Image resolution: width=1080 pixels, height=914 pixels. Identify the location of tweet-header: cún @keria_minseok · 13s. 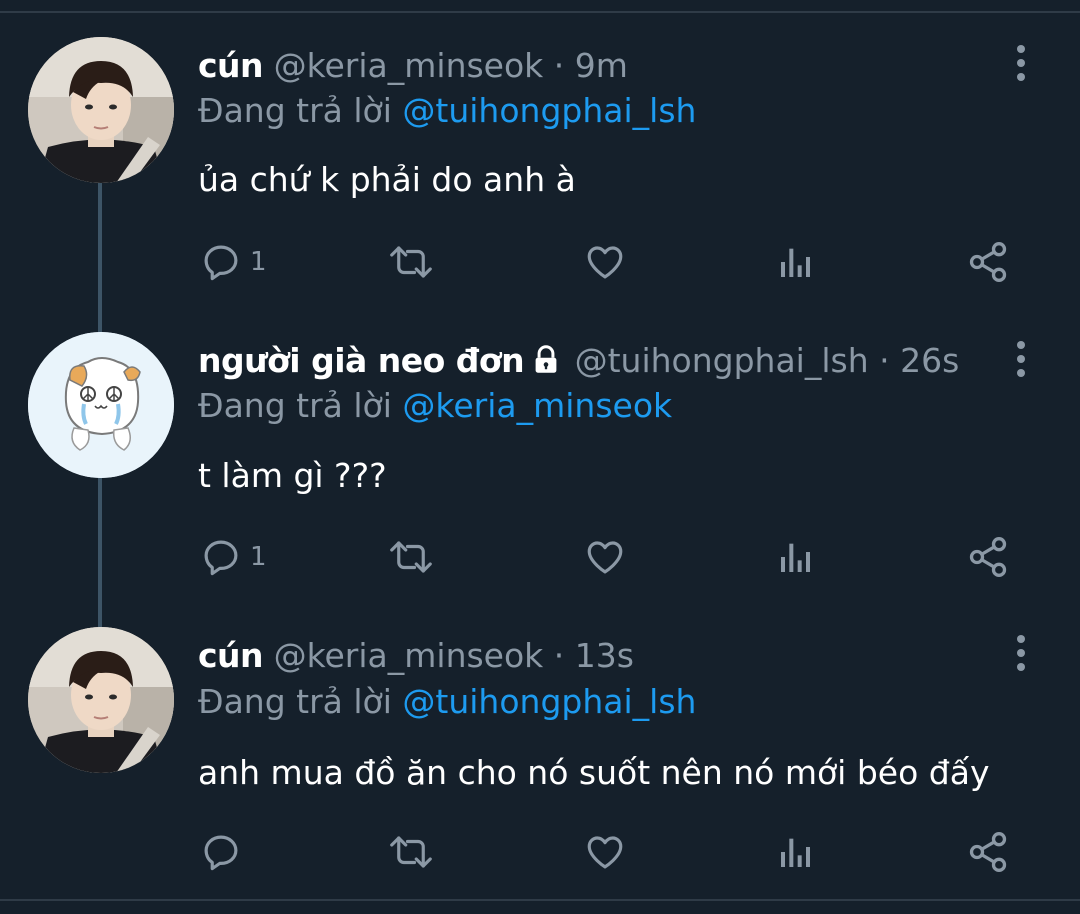
(416, 656).